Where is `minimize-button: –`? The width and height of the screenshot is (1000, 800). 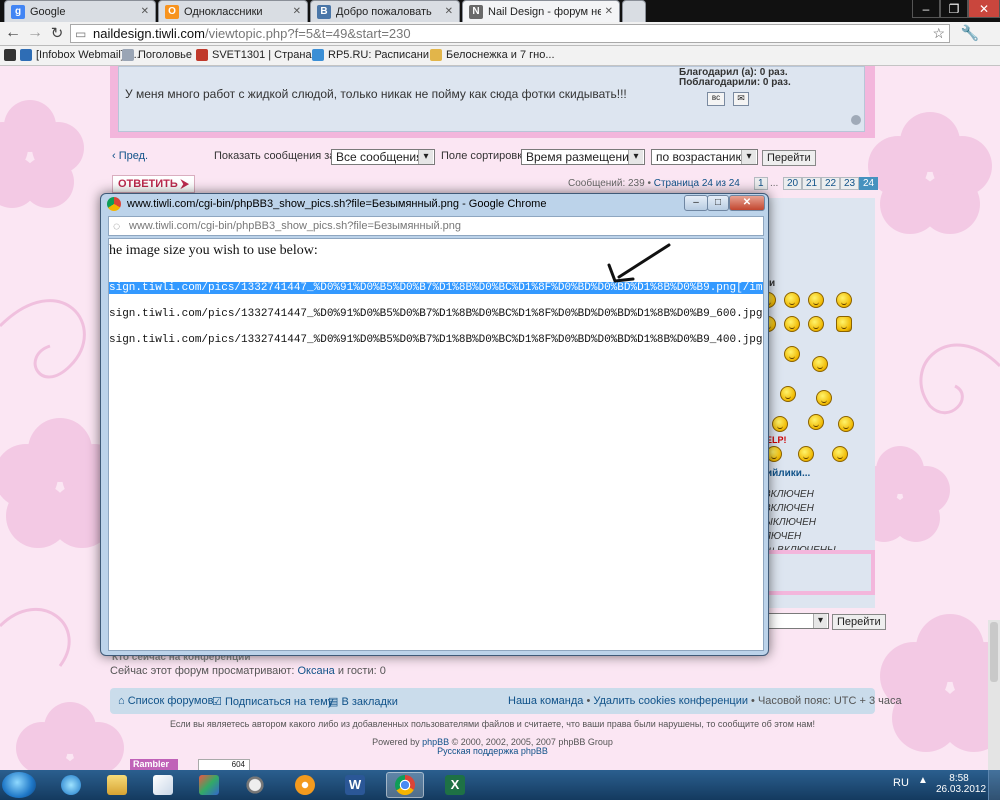 minimize-button: – is located at coordinates (926, 9).